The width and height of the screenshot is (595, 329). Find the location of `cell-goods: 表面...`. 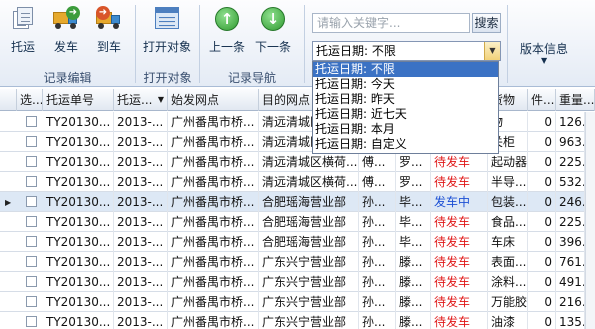

cell-goods: 表面... is located at coordinates (508, 262).